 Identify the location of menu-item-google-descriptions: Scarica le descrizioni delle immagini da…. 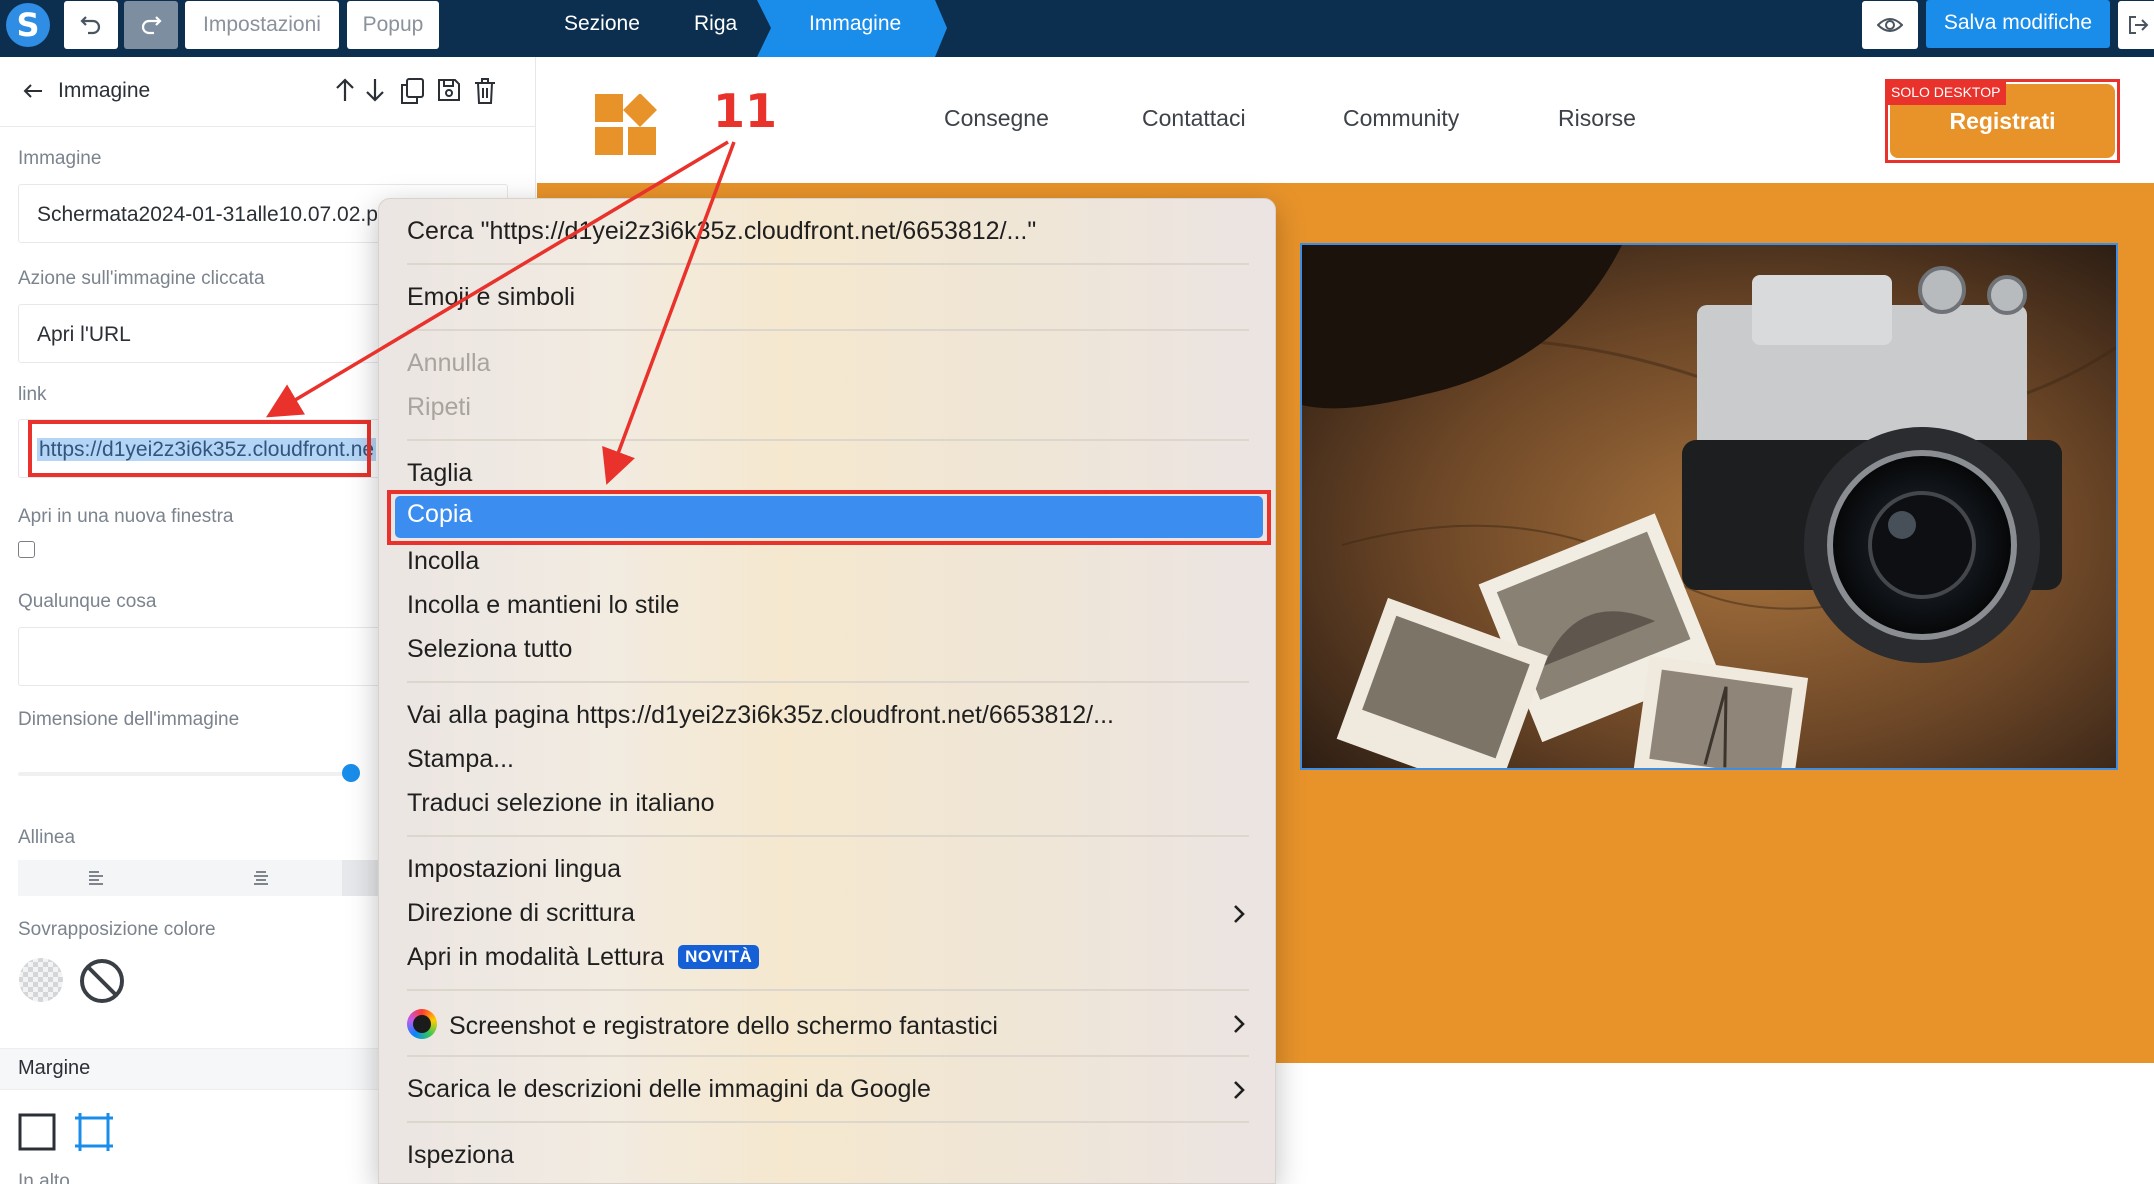
(669, 1089).